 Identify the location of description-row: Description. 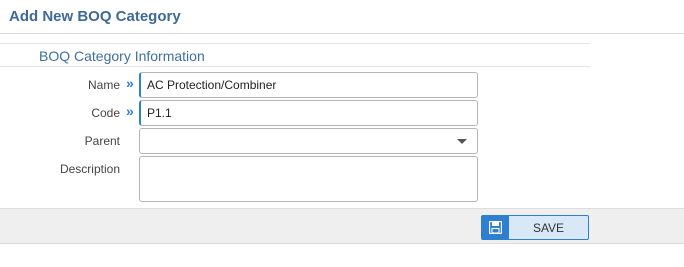
(295, 179).